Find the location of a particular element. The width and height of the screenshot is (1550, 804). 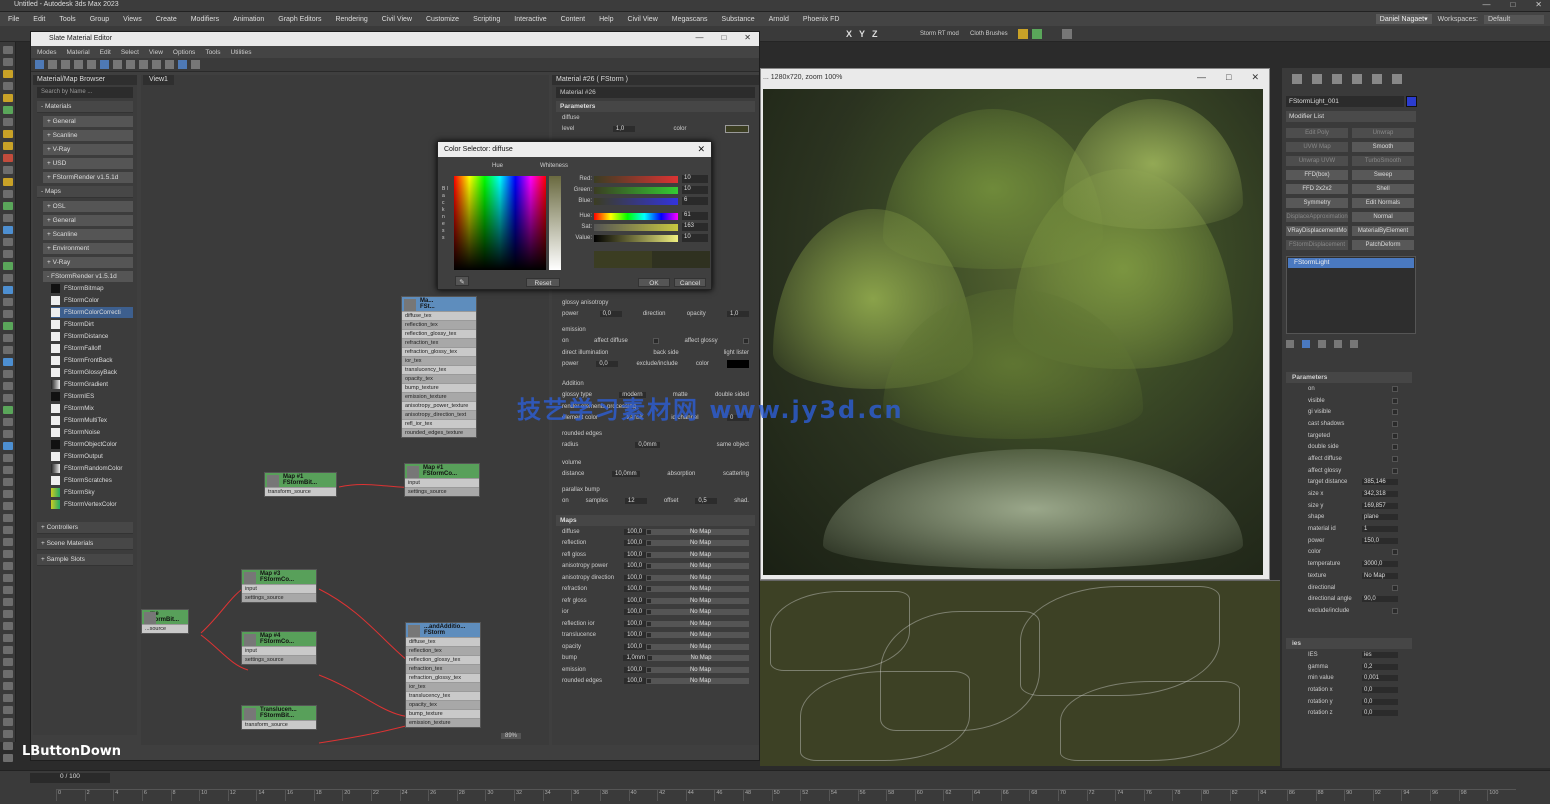

render-frame-icon is located at coordinates (1067, 34).